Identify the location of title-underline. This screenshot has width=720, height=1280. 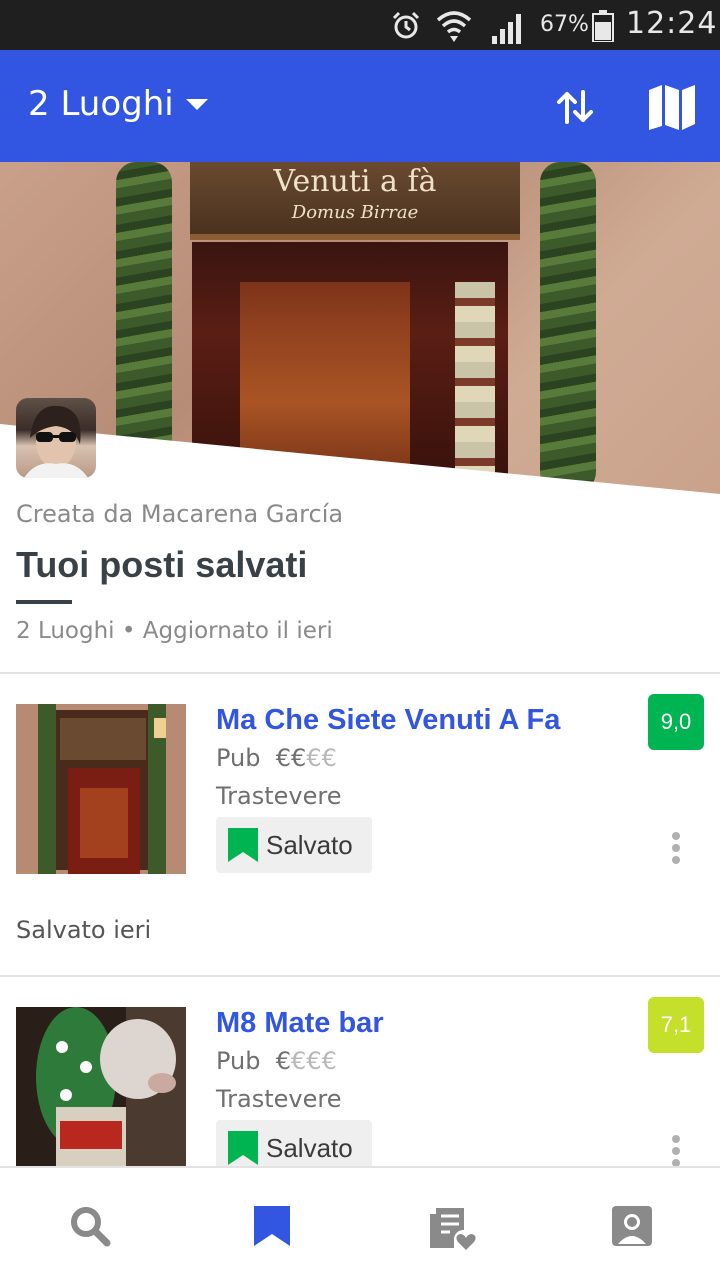
(44, 602).